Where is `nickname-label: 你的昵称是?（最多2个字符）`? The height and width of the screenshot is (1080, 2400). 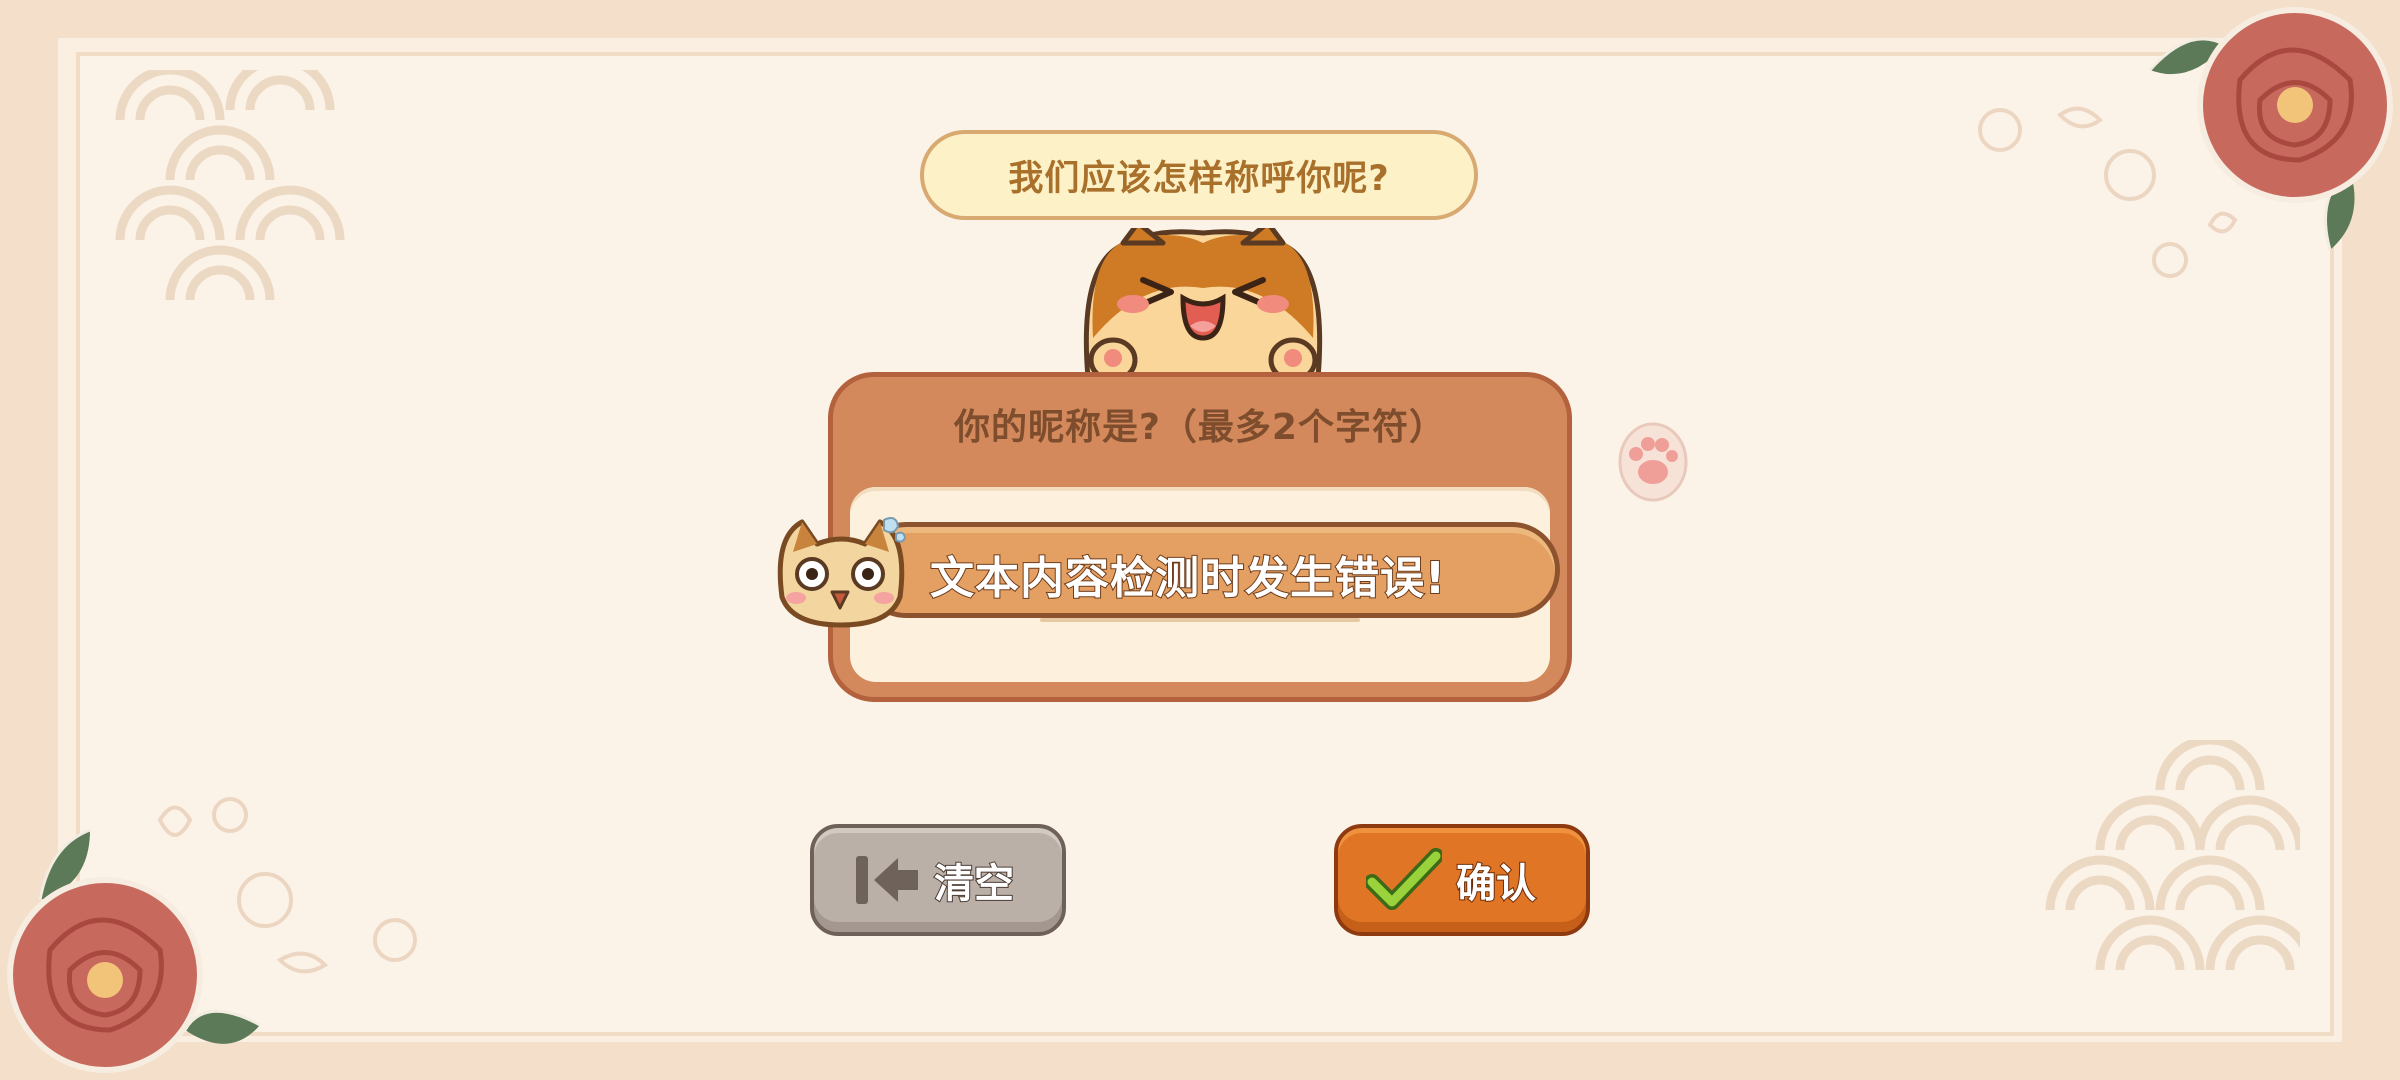
nickname-label: 你的昵称是?（最多2个字符） is located at coordinates (1200, 427).